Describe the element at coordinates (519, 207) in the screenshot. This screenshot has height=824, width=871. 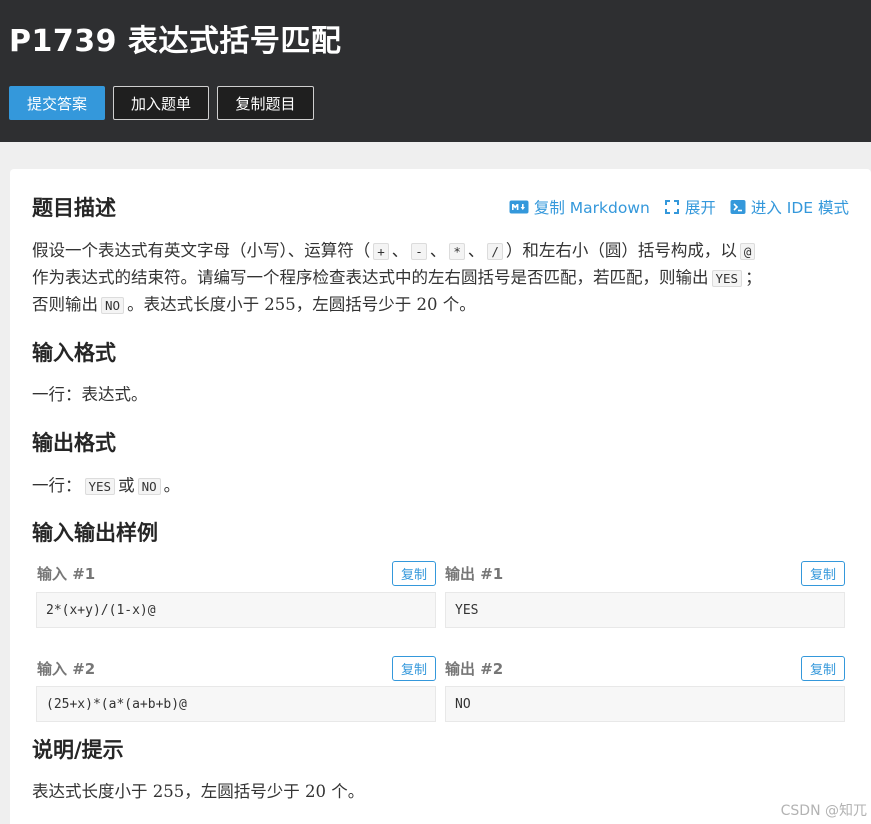
I see `markdown-icon` at that location.